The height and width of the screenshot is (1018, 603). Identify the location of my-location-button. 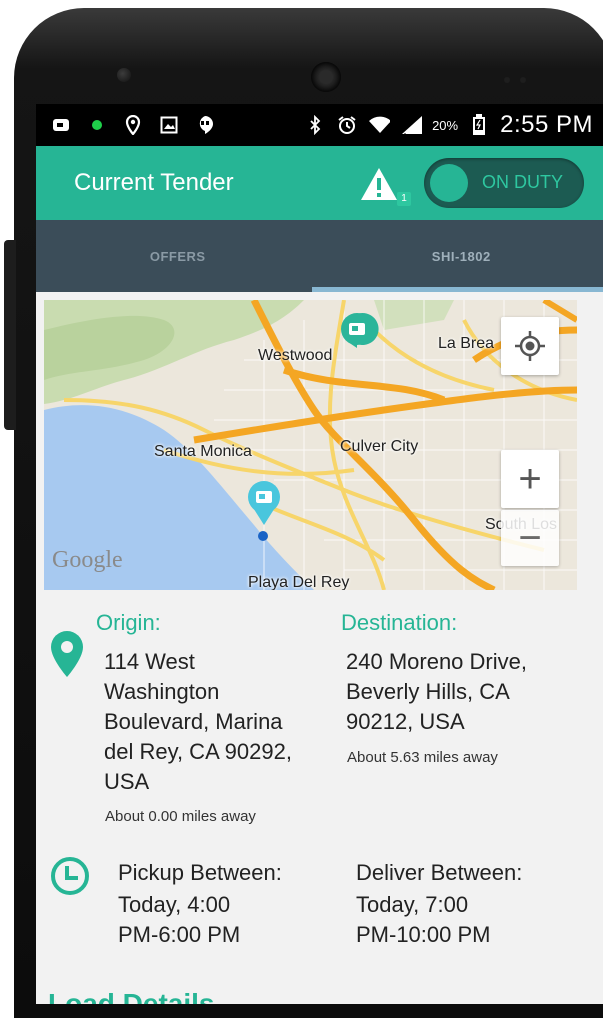
(530, 346).